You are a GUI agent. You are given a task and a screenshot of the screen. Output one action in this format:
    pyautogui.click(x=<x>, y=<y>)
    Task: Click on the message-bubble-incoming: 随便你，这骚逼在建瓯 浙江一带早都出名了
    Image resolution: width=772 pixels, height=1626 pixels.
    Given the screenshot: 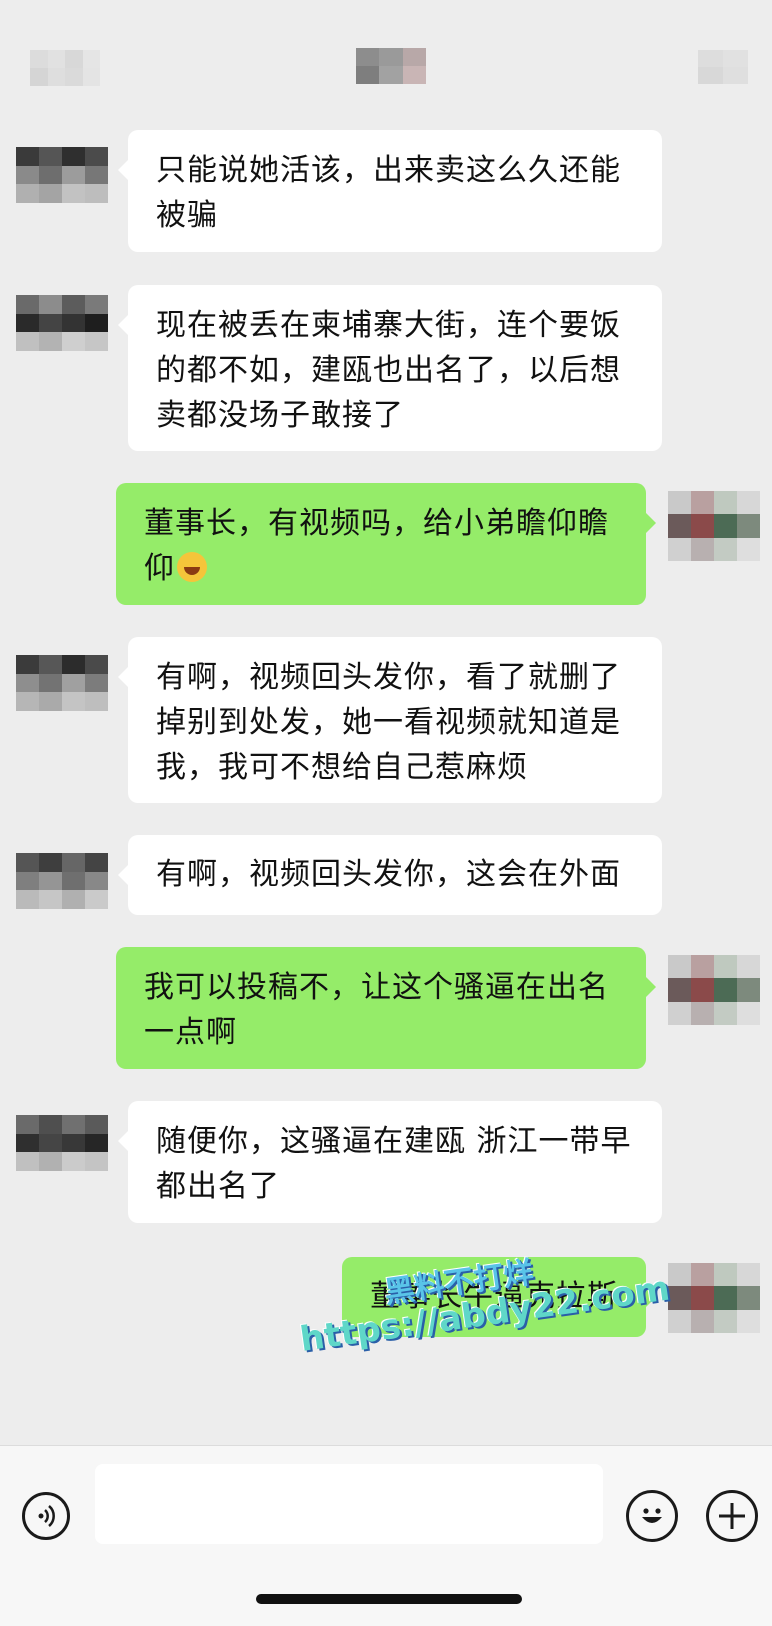 What is the action you would take?
    pyautogui.click(x=390, y=1162)
    